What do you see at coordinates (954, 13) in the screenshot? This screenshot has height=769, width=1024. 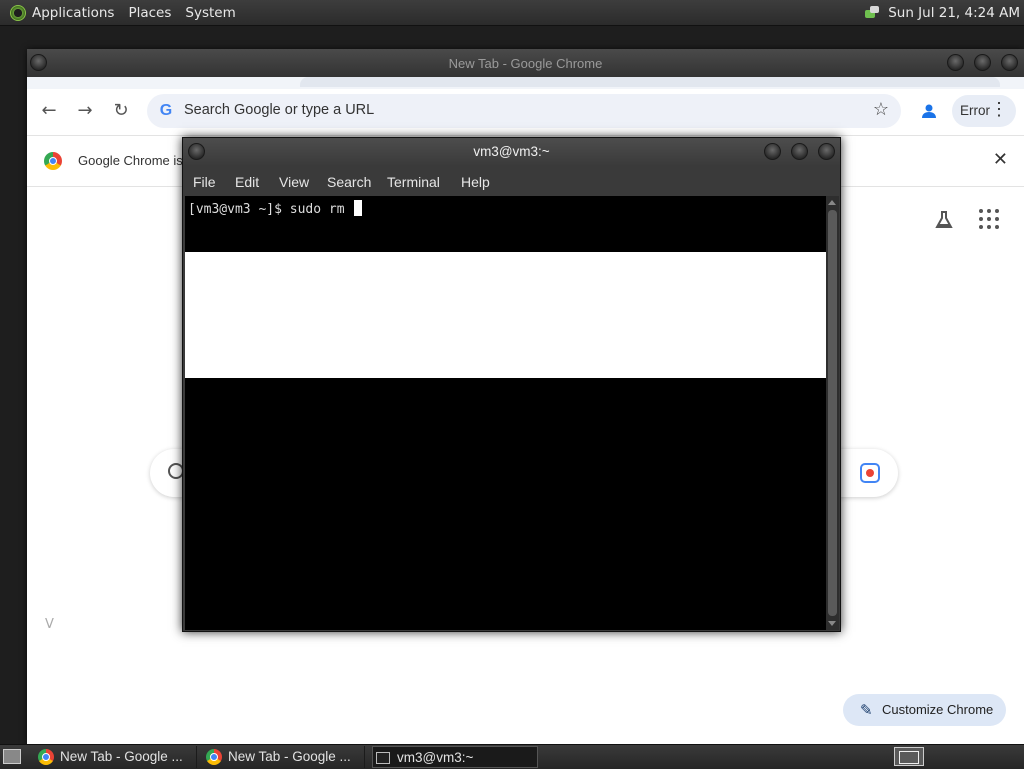 I see `clock: Sun Jul 21, 4:24 AM` at bounding box center [954, 13].